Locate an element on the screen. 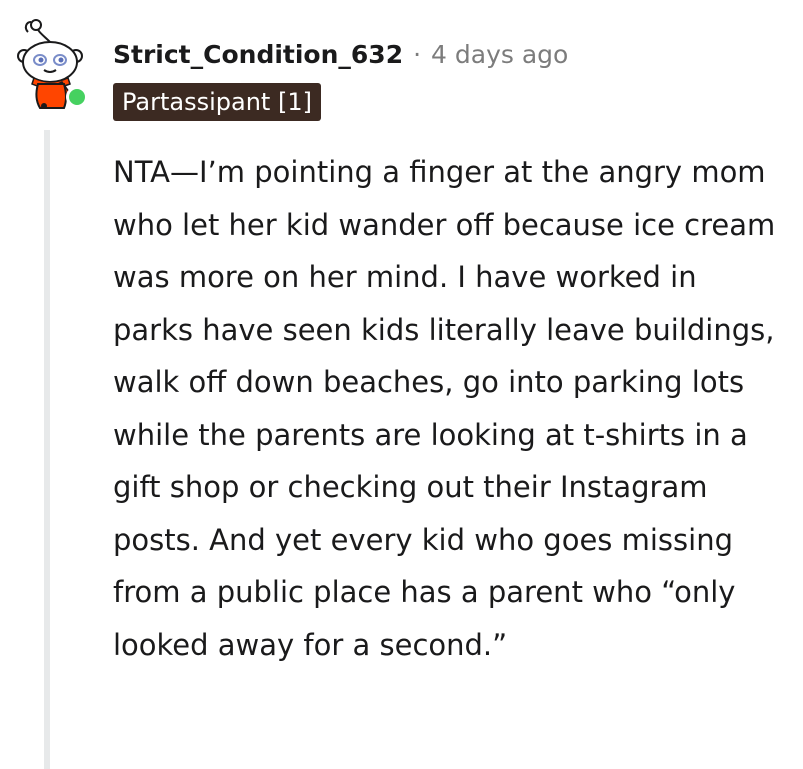 This screenshot has width=803, height=769. user-flair-badge: Partassipant [1] is located at coordinates (217, 102).